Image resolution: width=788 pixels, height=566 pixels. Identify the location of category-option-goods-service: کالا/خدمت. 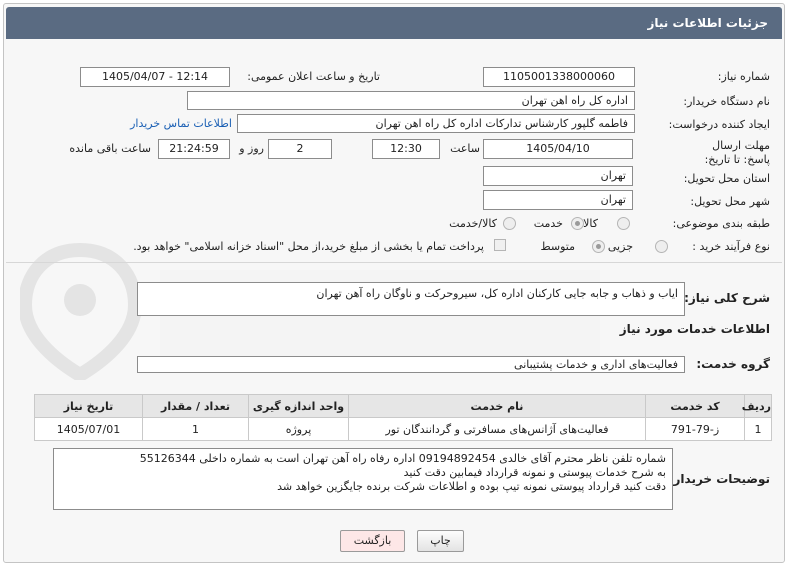
(473, 223).